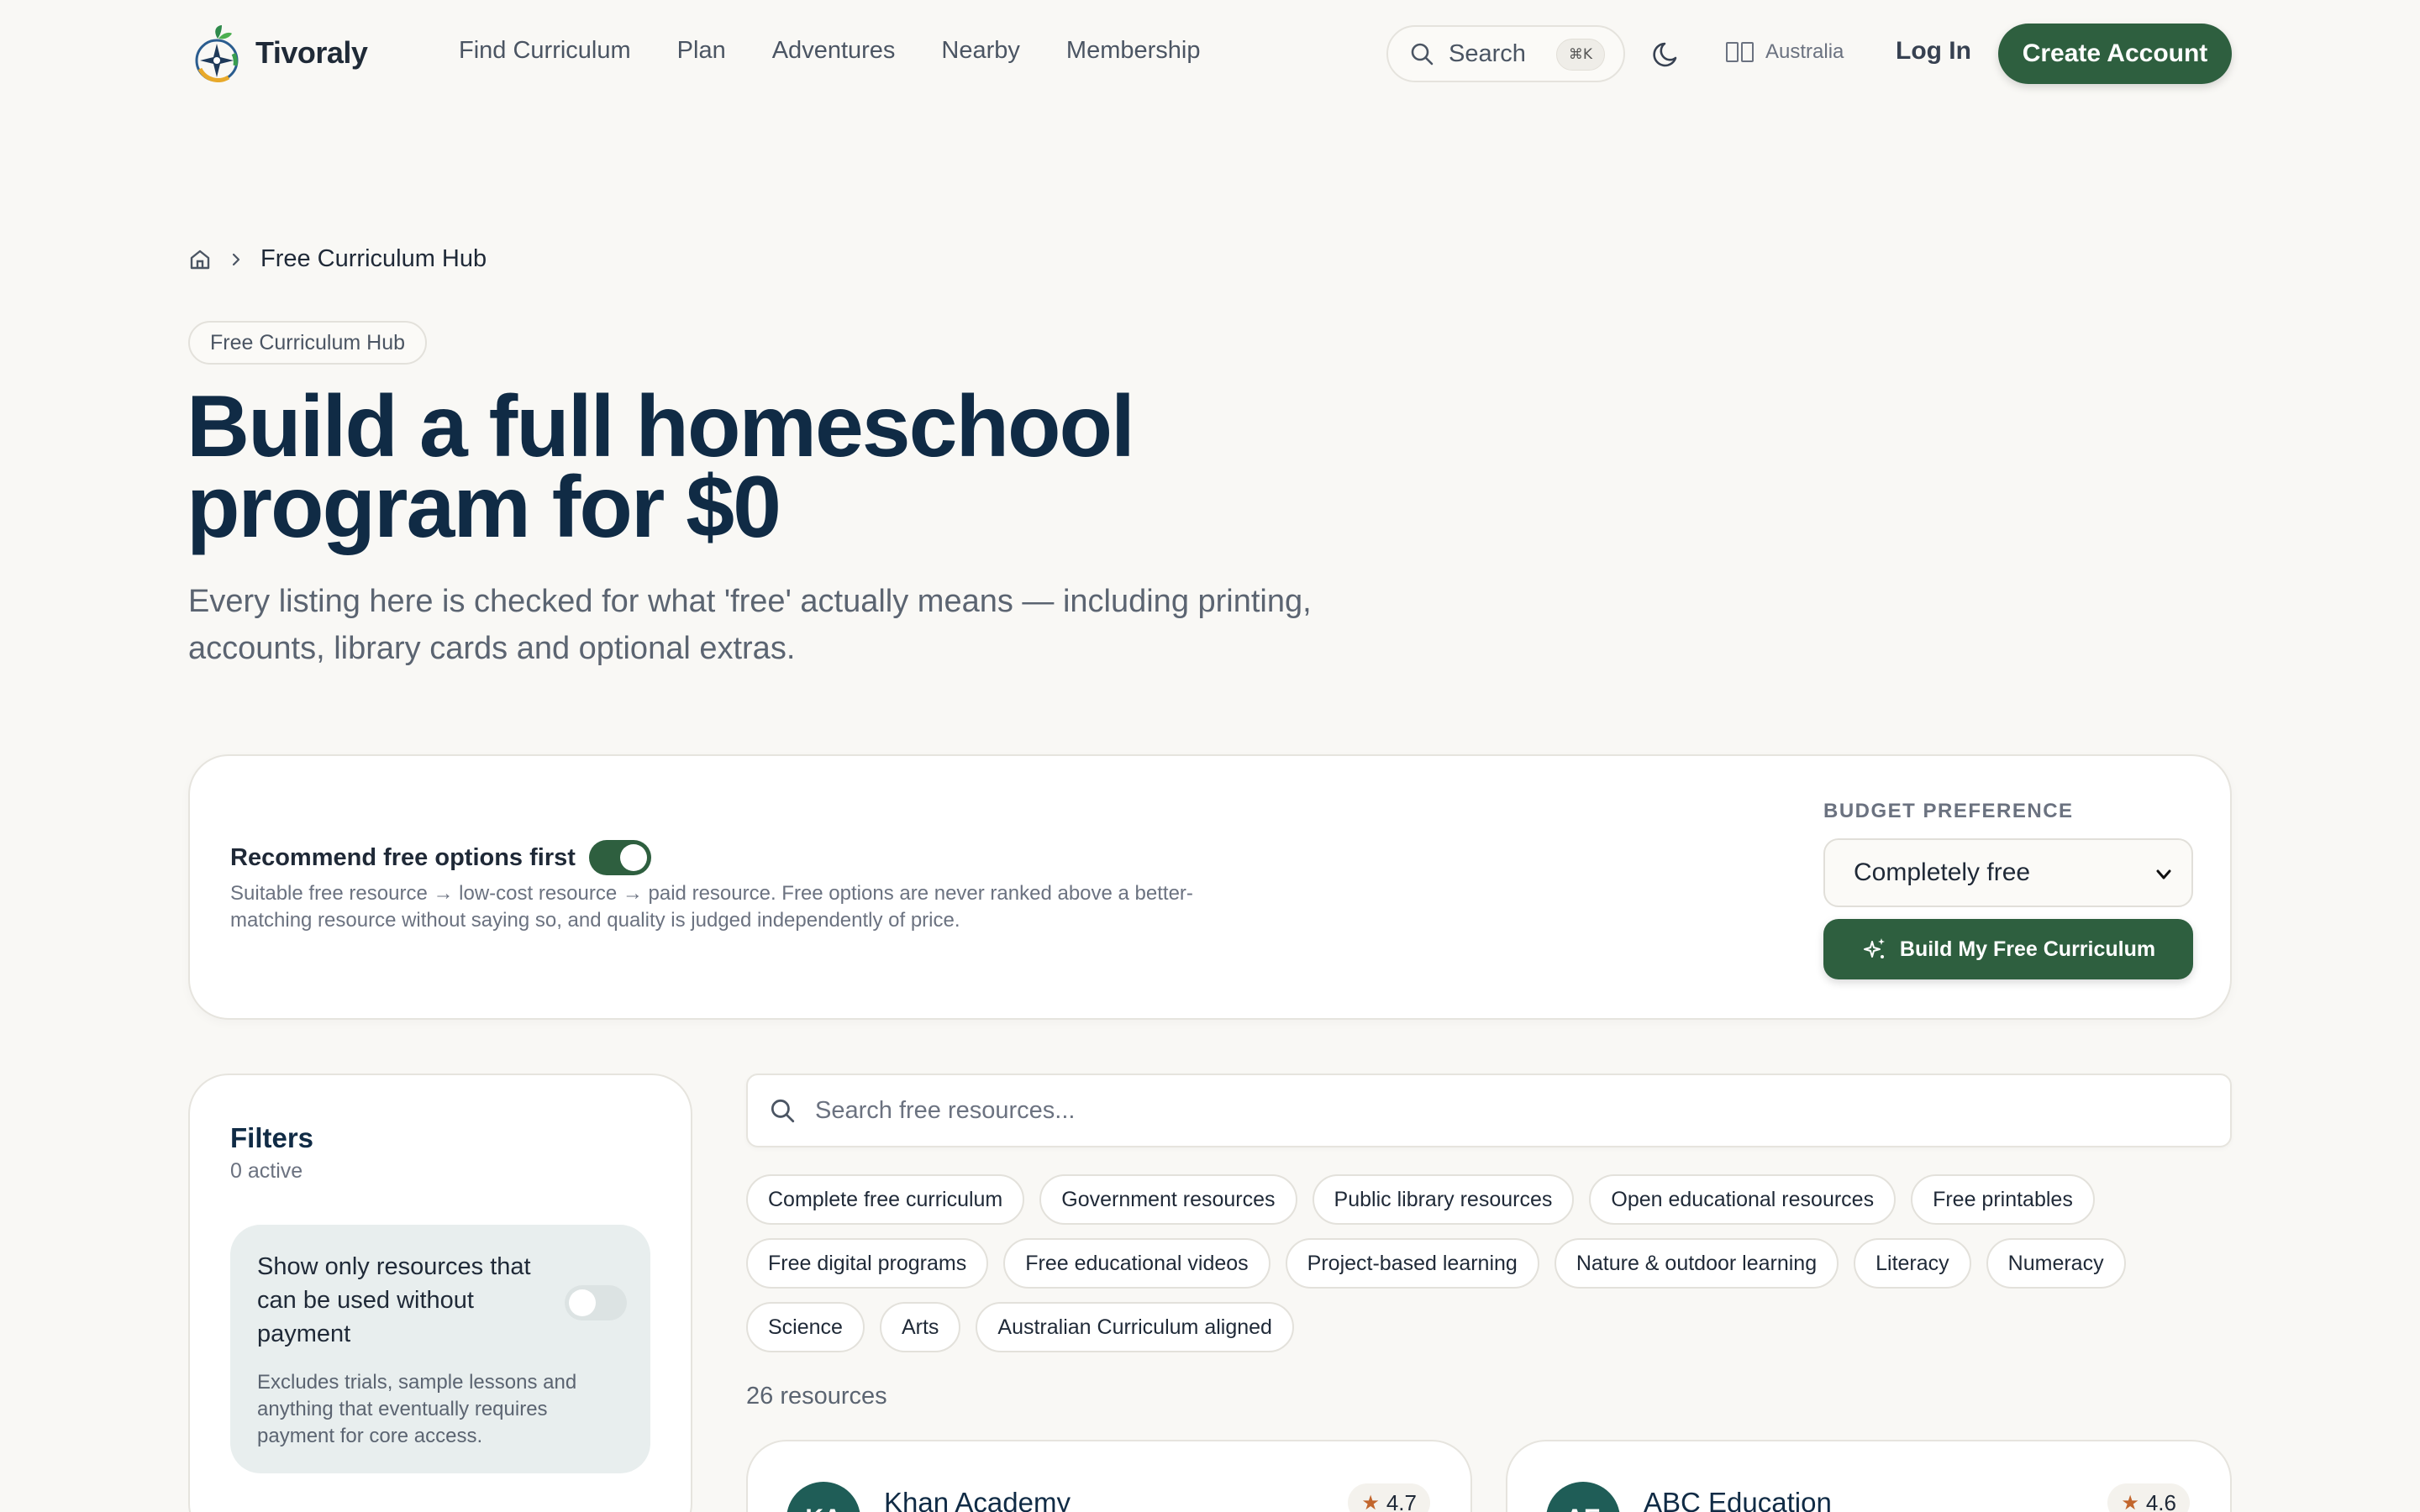  Describe the element at coordinates (1667, 54) in the screenshot. I see `moon-icon` at that location.